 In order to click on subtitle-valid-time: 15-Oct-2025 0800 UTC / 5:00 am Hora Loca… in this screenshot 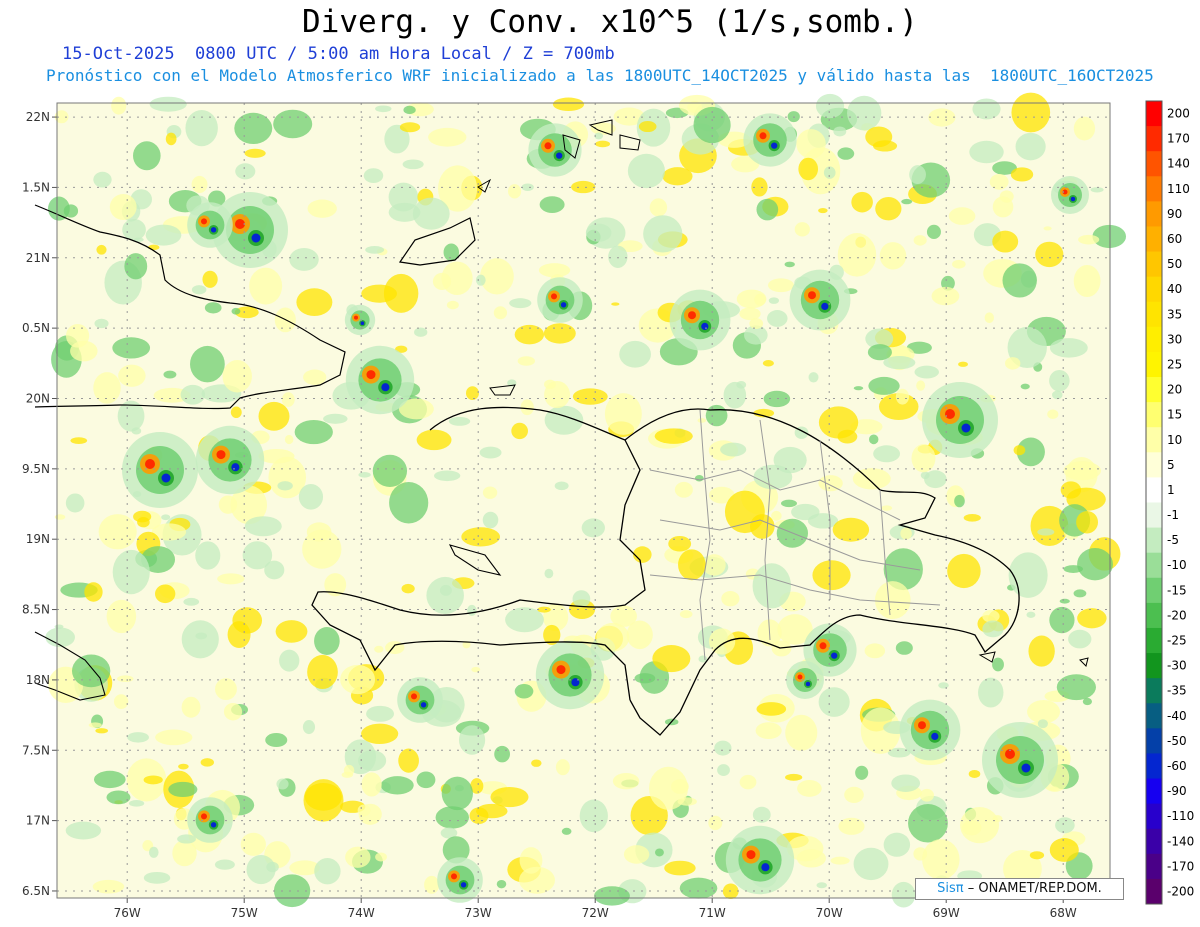, I will do `click(338, 54)`.